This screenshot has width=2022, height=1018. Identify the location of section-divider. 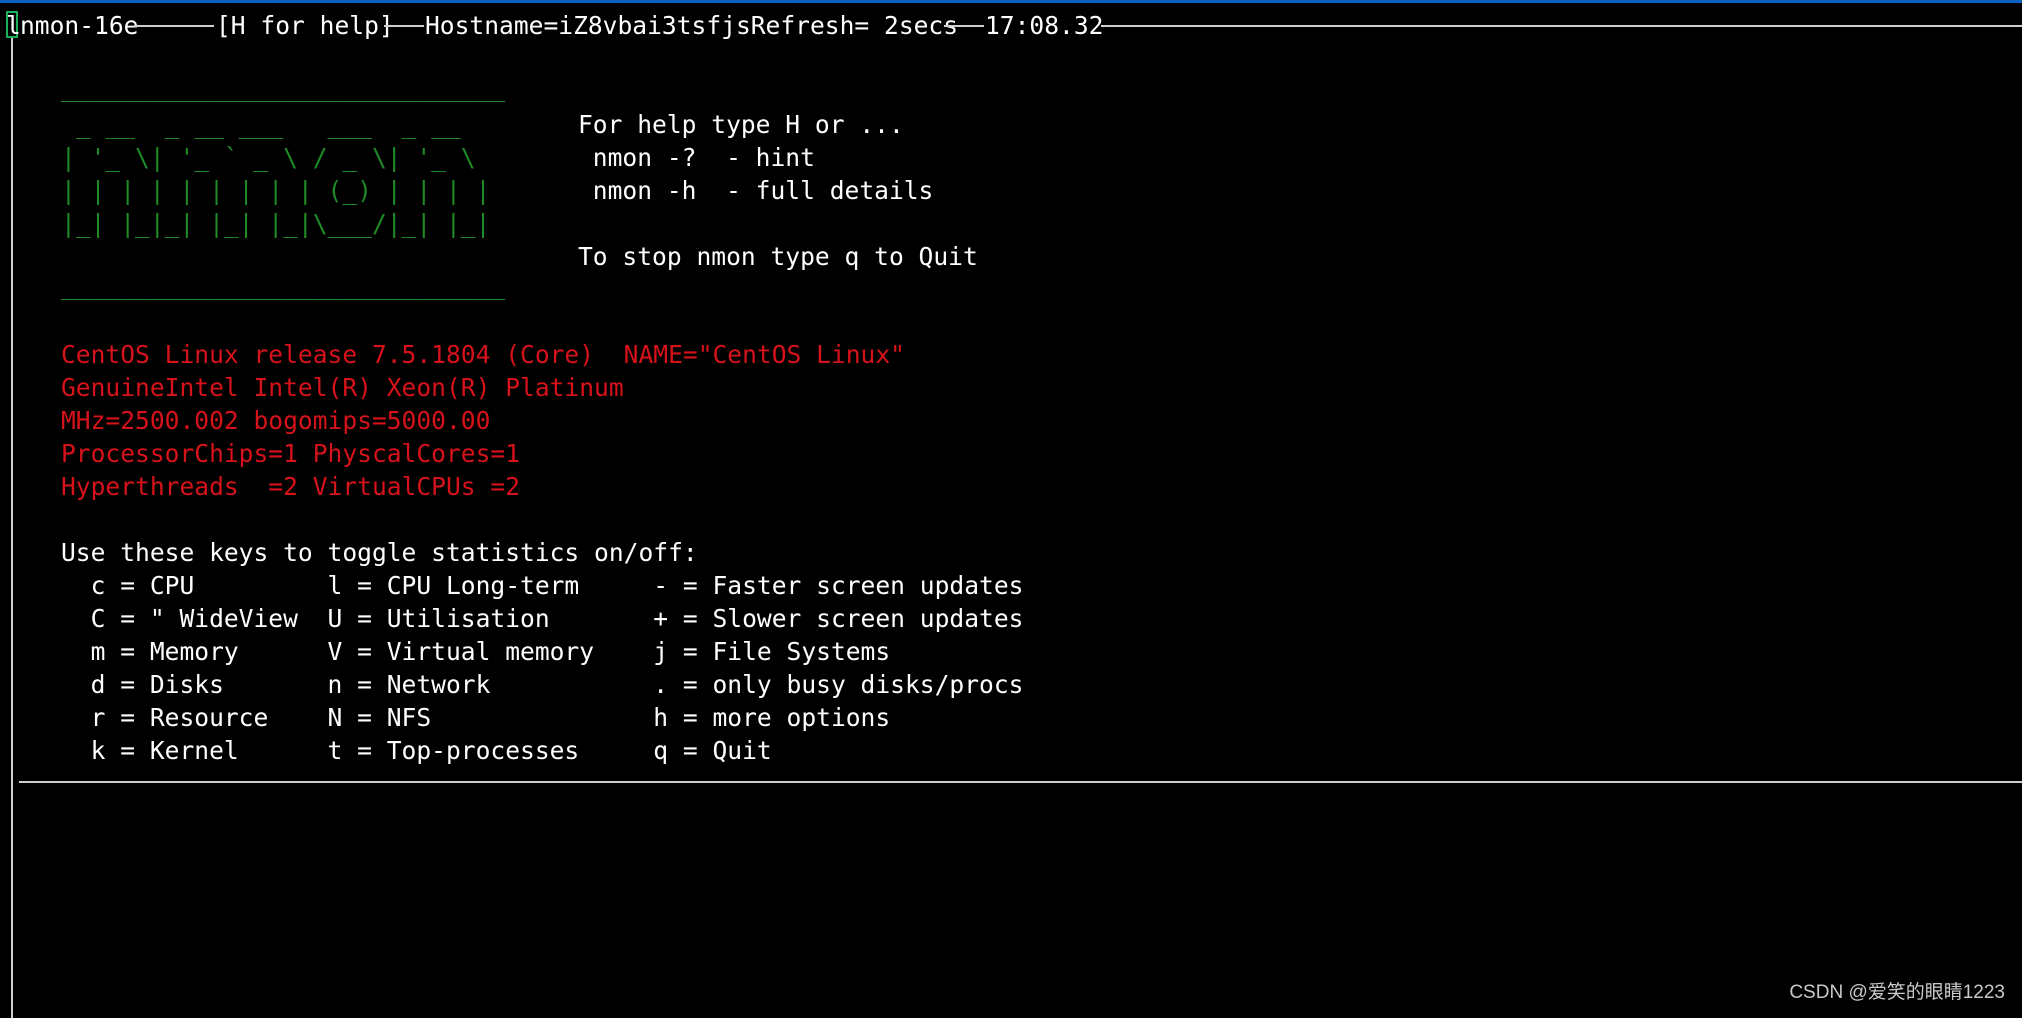
(1020, 782).